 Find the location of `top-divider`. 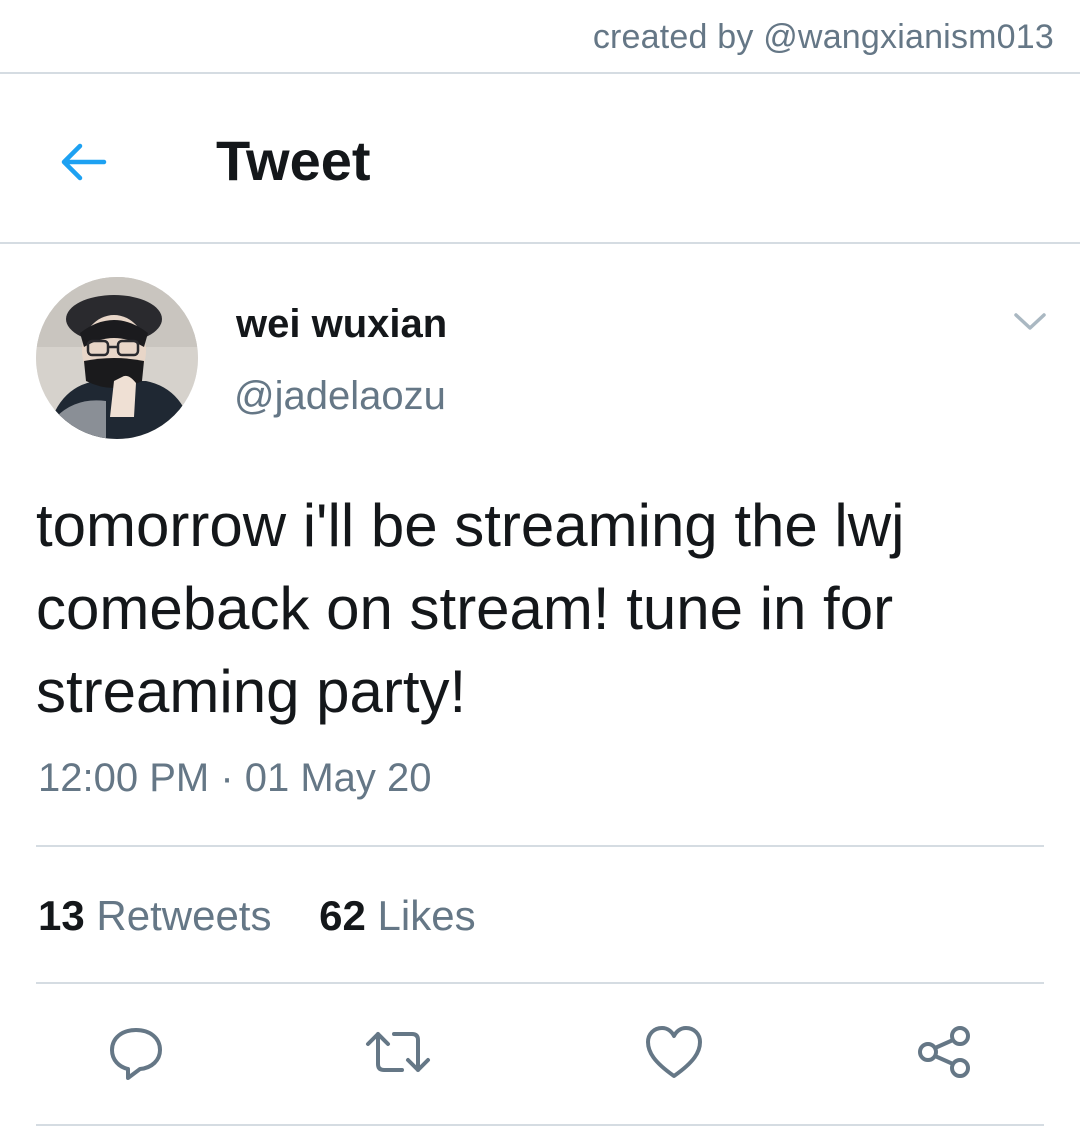

top-divider is located at coordinates (540, 73).